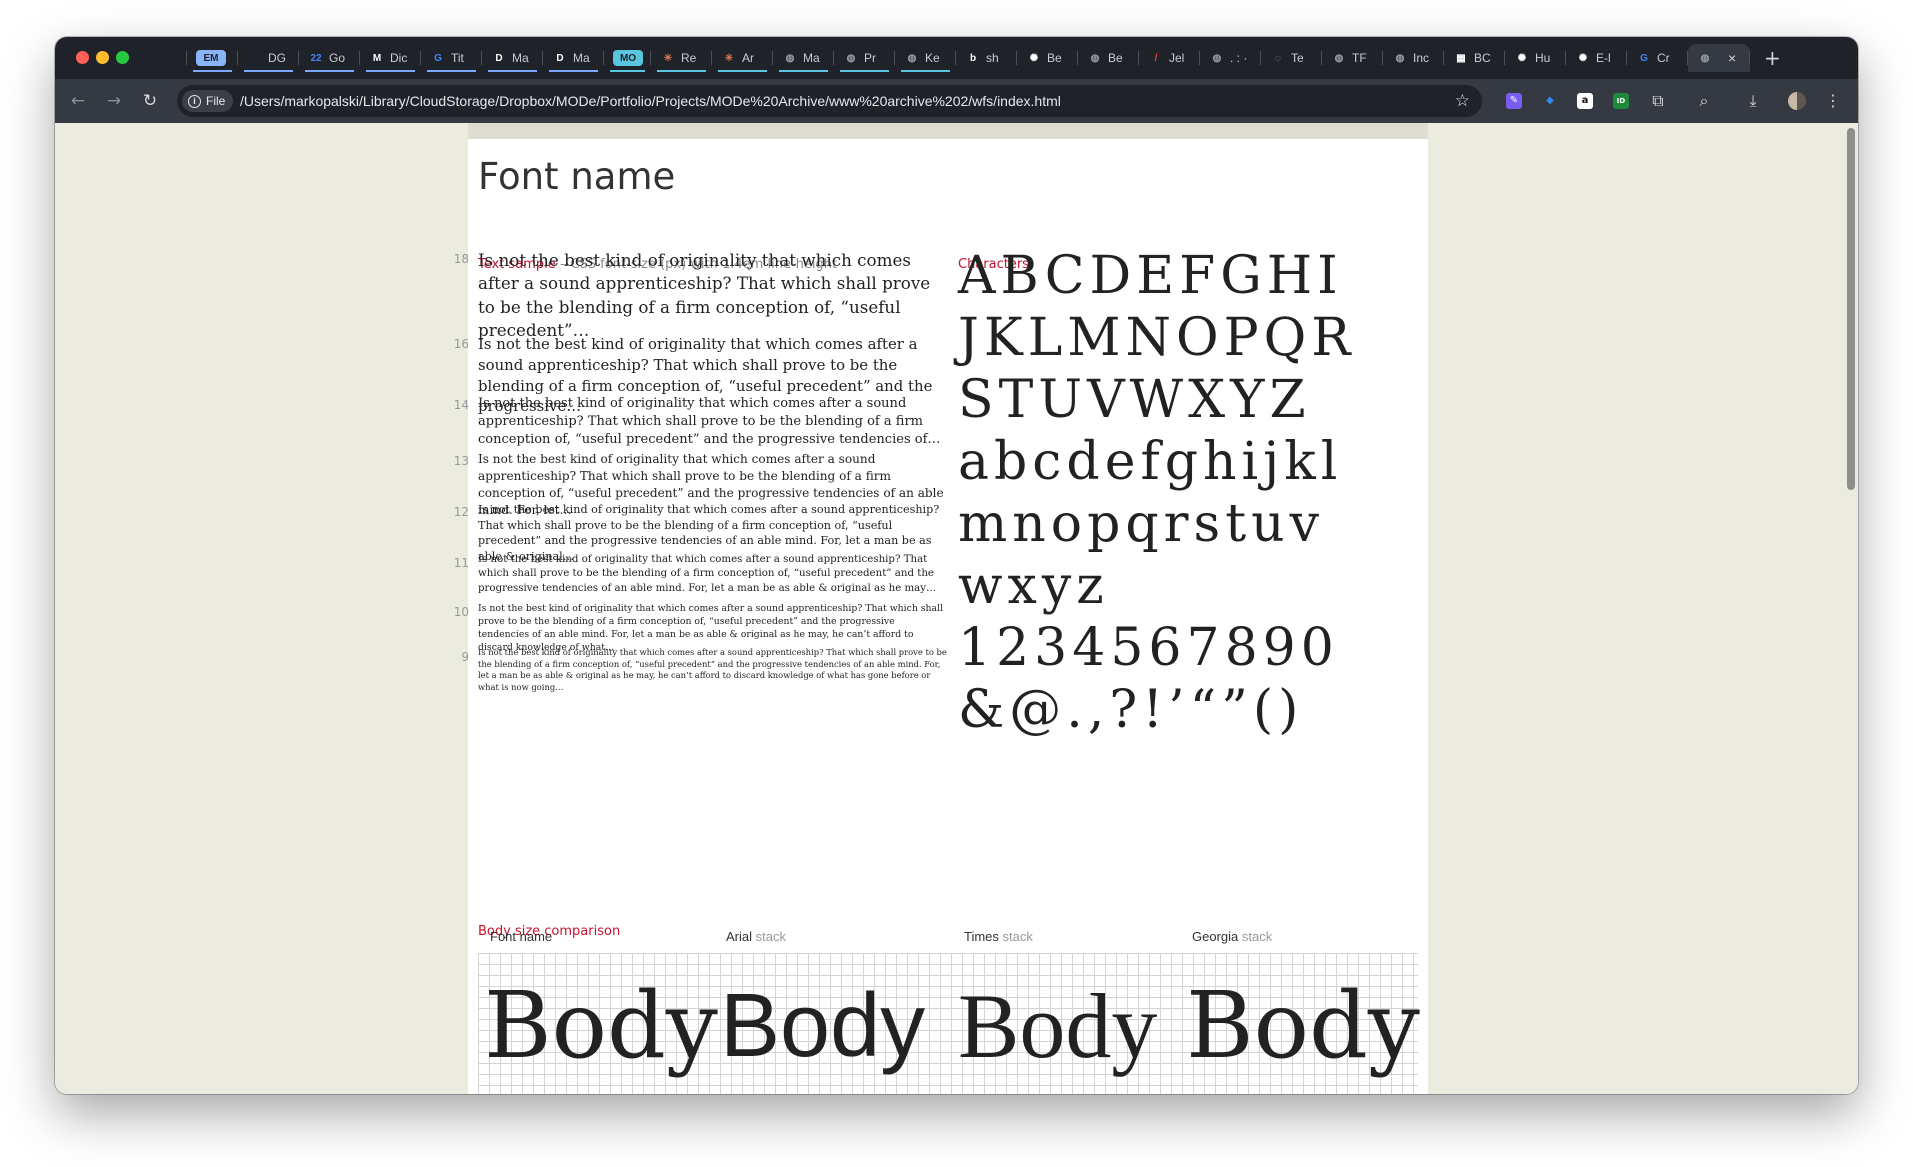 The height and width of the screenshot is (1167, 1913). I want to click on browser-tab: MO, so click(627, 58).